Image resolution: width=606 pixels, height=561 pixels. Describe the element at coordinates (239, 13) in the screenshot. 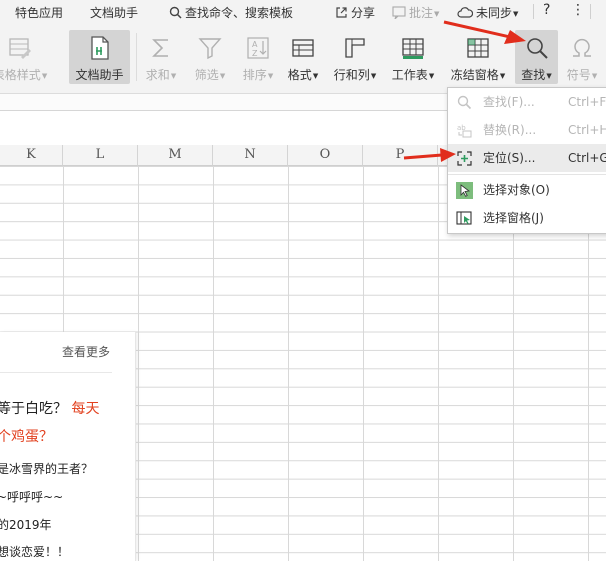

I see `command-search-label: 查找命令、搜索模板` at that location.